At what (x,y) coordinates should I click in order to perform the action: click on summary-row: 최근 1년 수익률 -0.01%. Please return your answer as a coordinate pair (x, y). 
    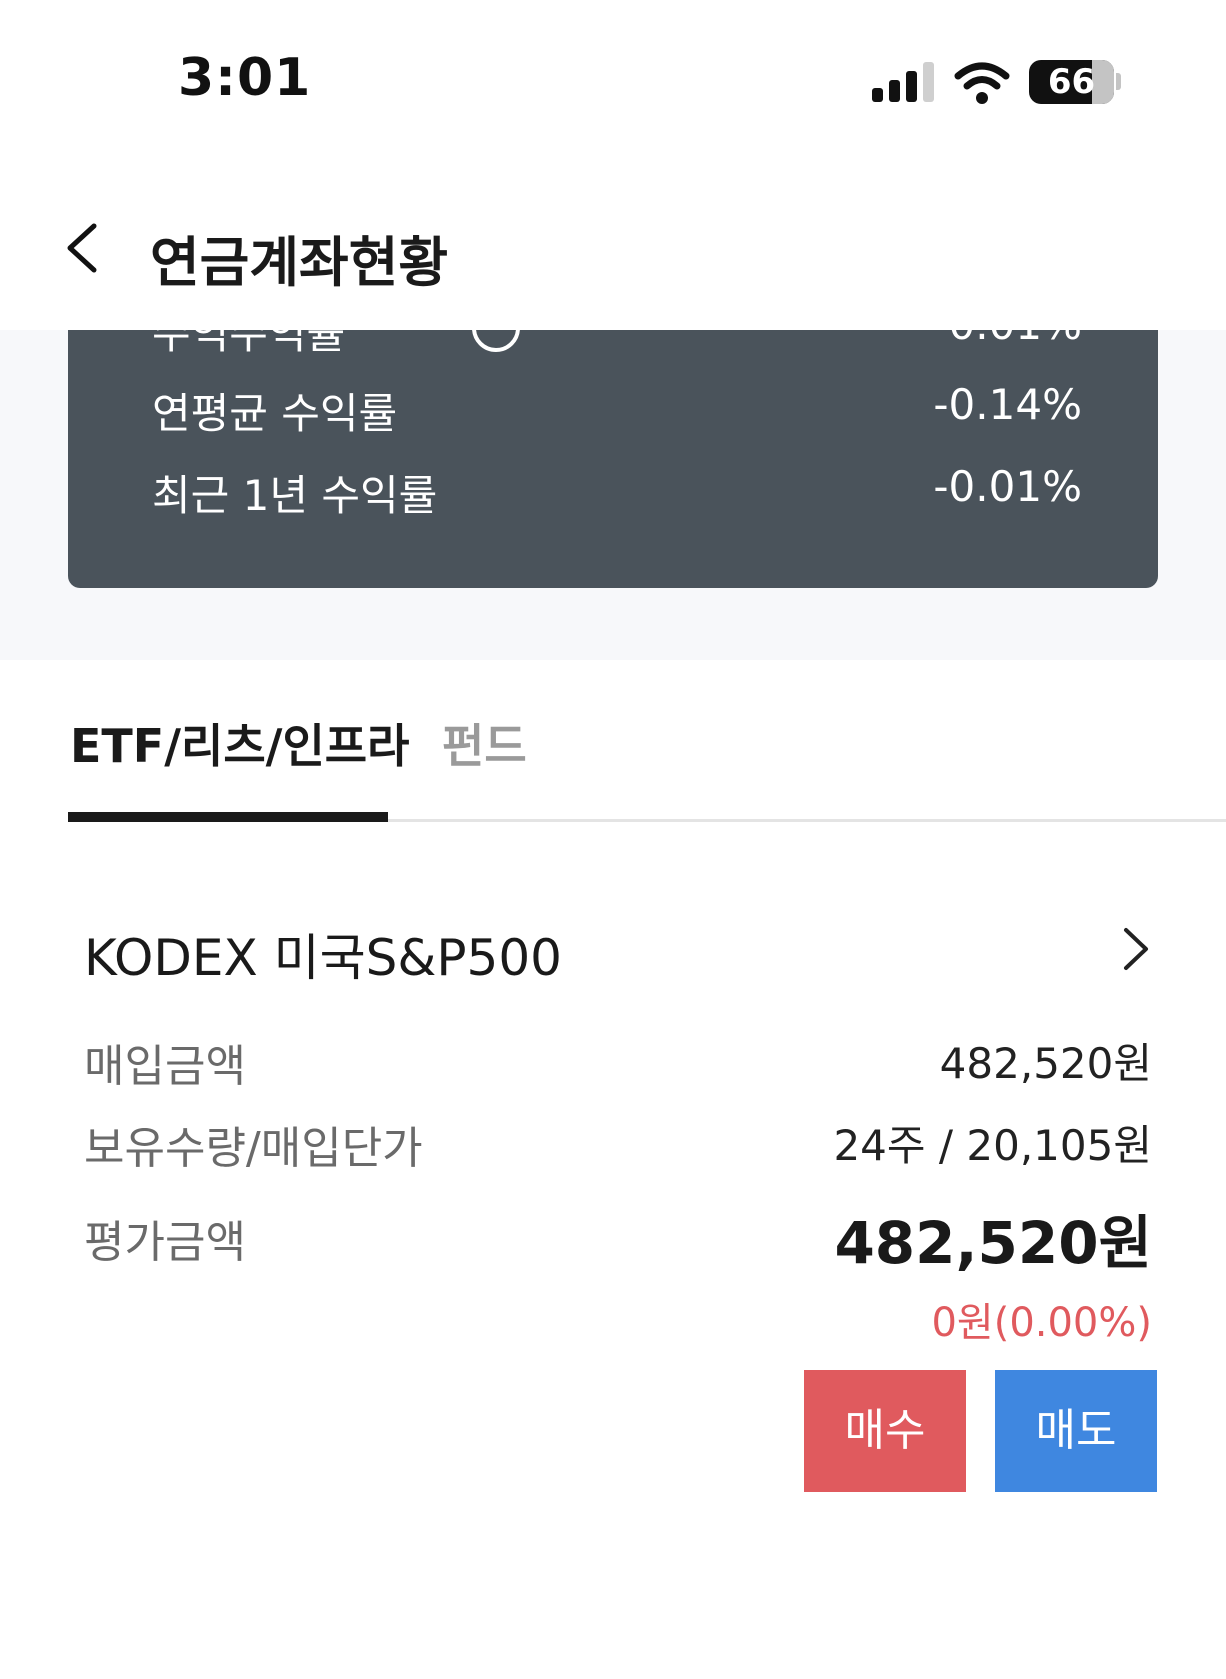
    Looking at the image, I should click on (617, 491).